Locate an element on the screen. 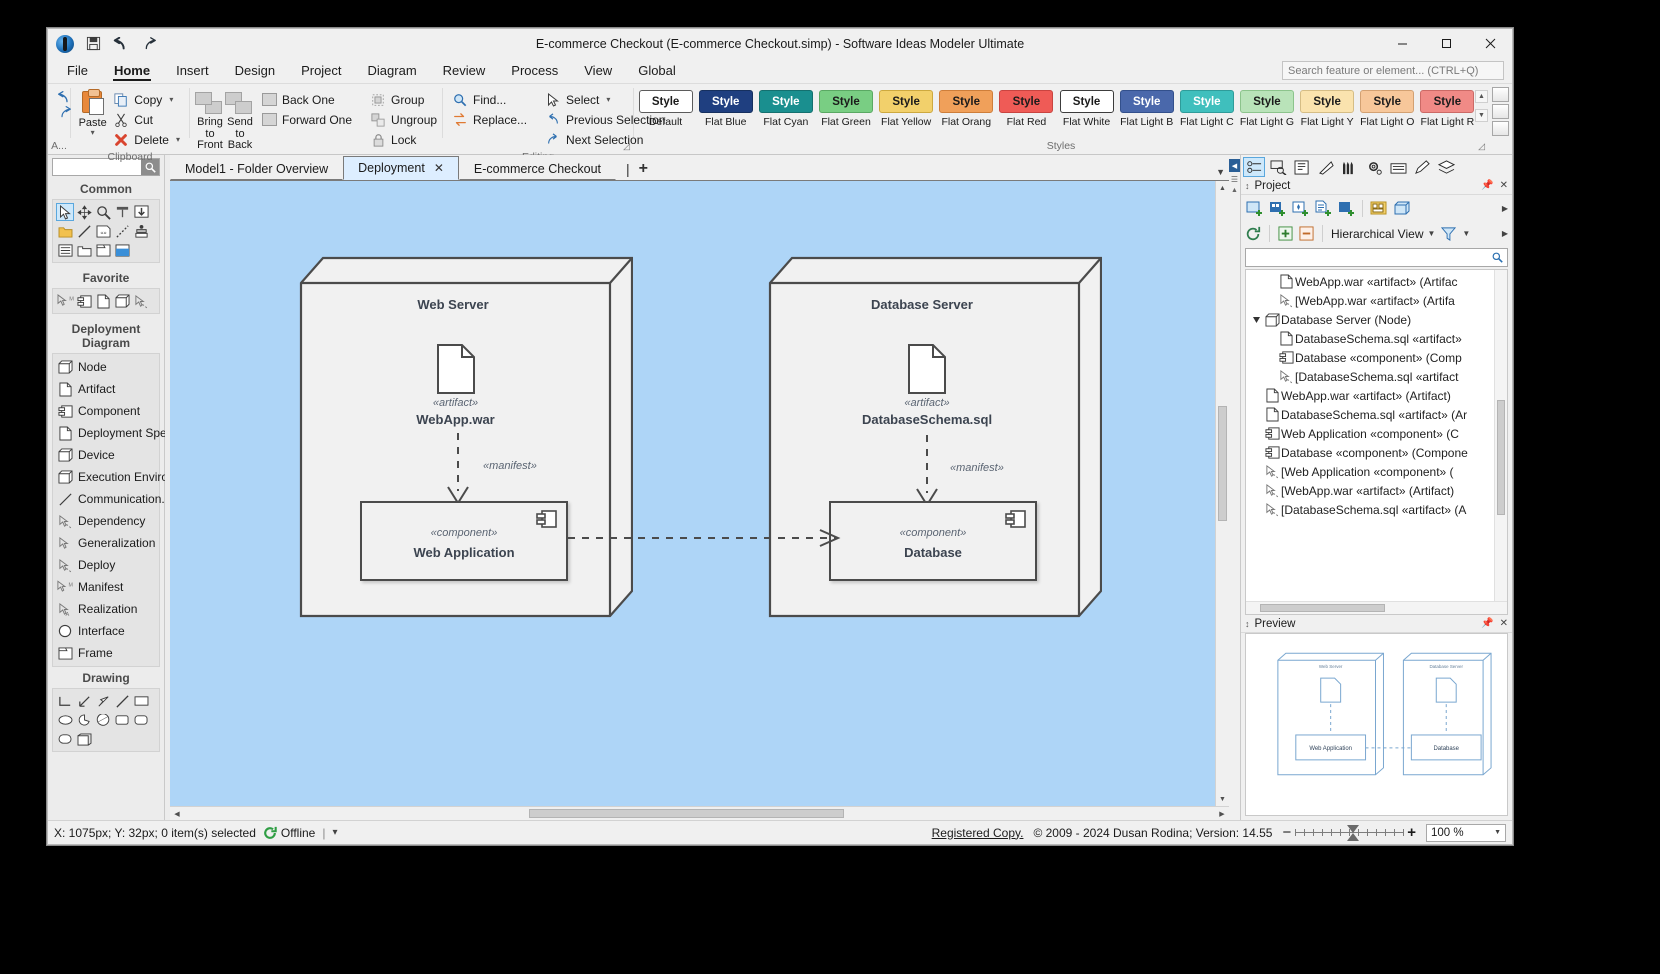  canvas-scroll-up-button: ▲ is located at coordinates (1222, 188).